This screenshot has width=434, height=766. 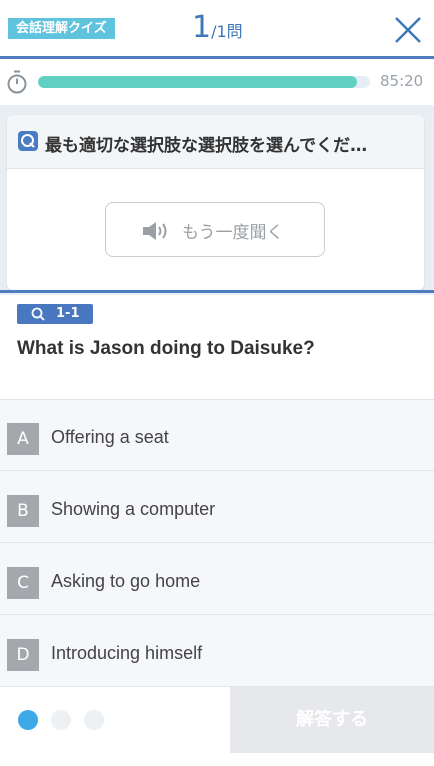 What do you see at coordinates (217, 726) in the screenshot?
I see `quiz-footer: 解答する` at bounding box center [217, 726].